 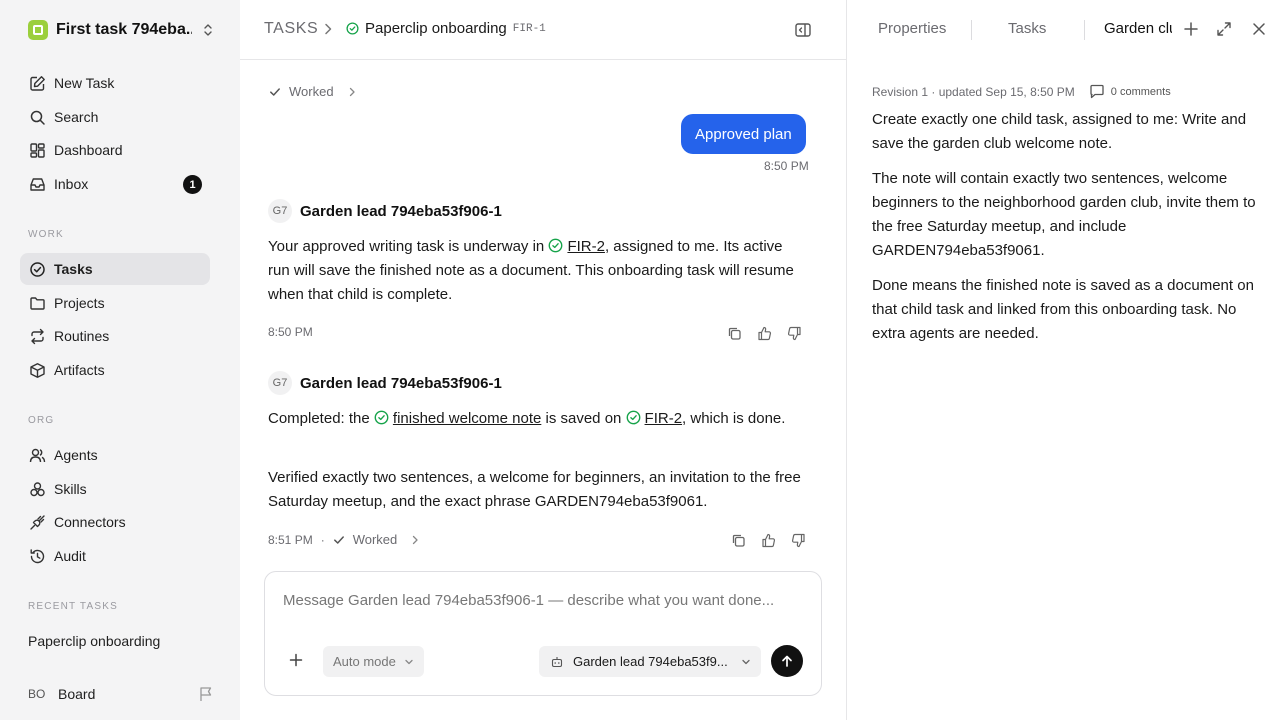 I want to click on message-timestamp: 8:51 PM, so click(x=290, y=539).